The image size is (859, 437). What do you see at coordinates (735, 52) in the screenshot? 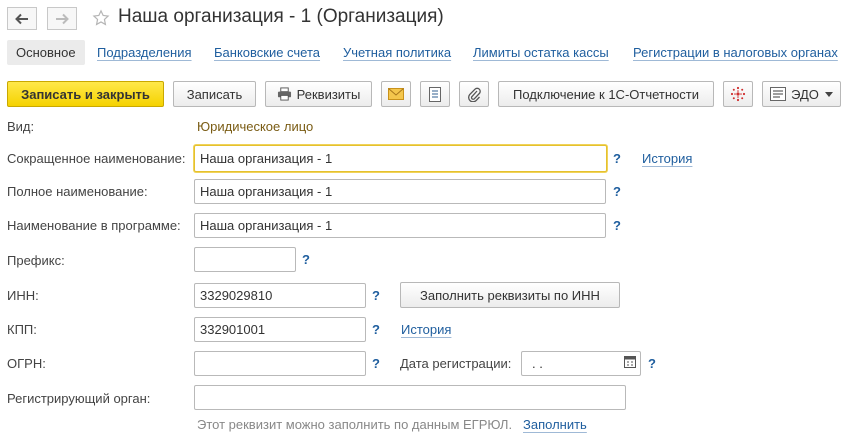
I see `tab-tax-registrations: Регистрации в налоговых органах` at bounding box center [735, 52].